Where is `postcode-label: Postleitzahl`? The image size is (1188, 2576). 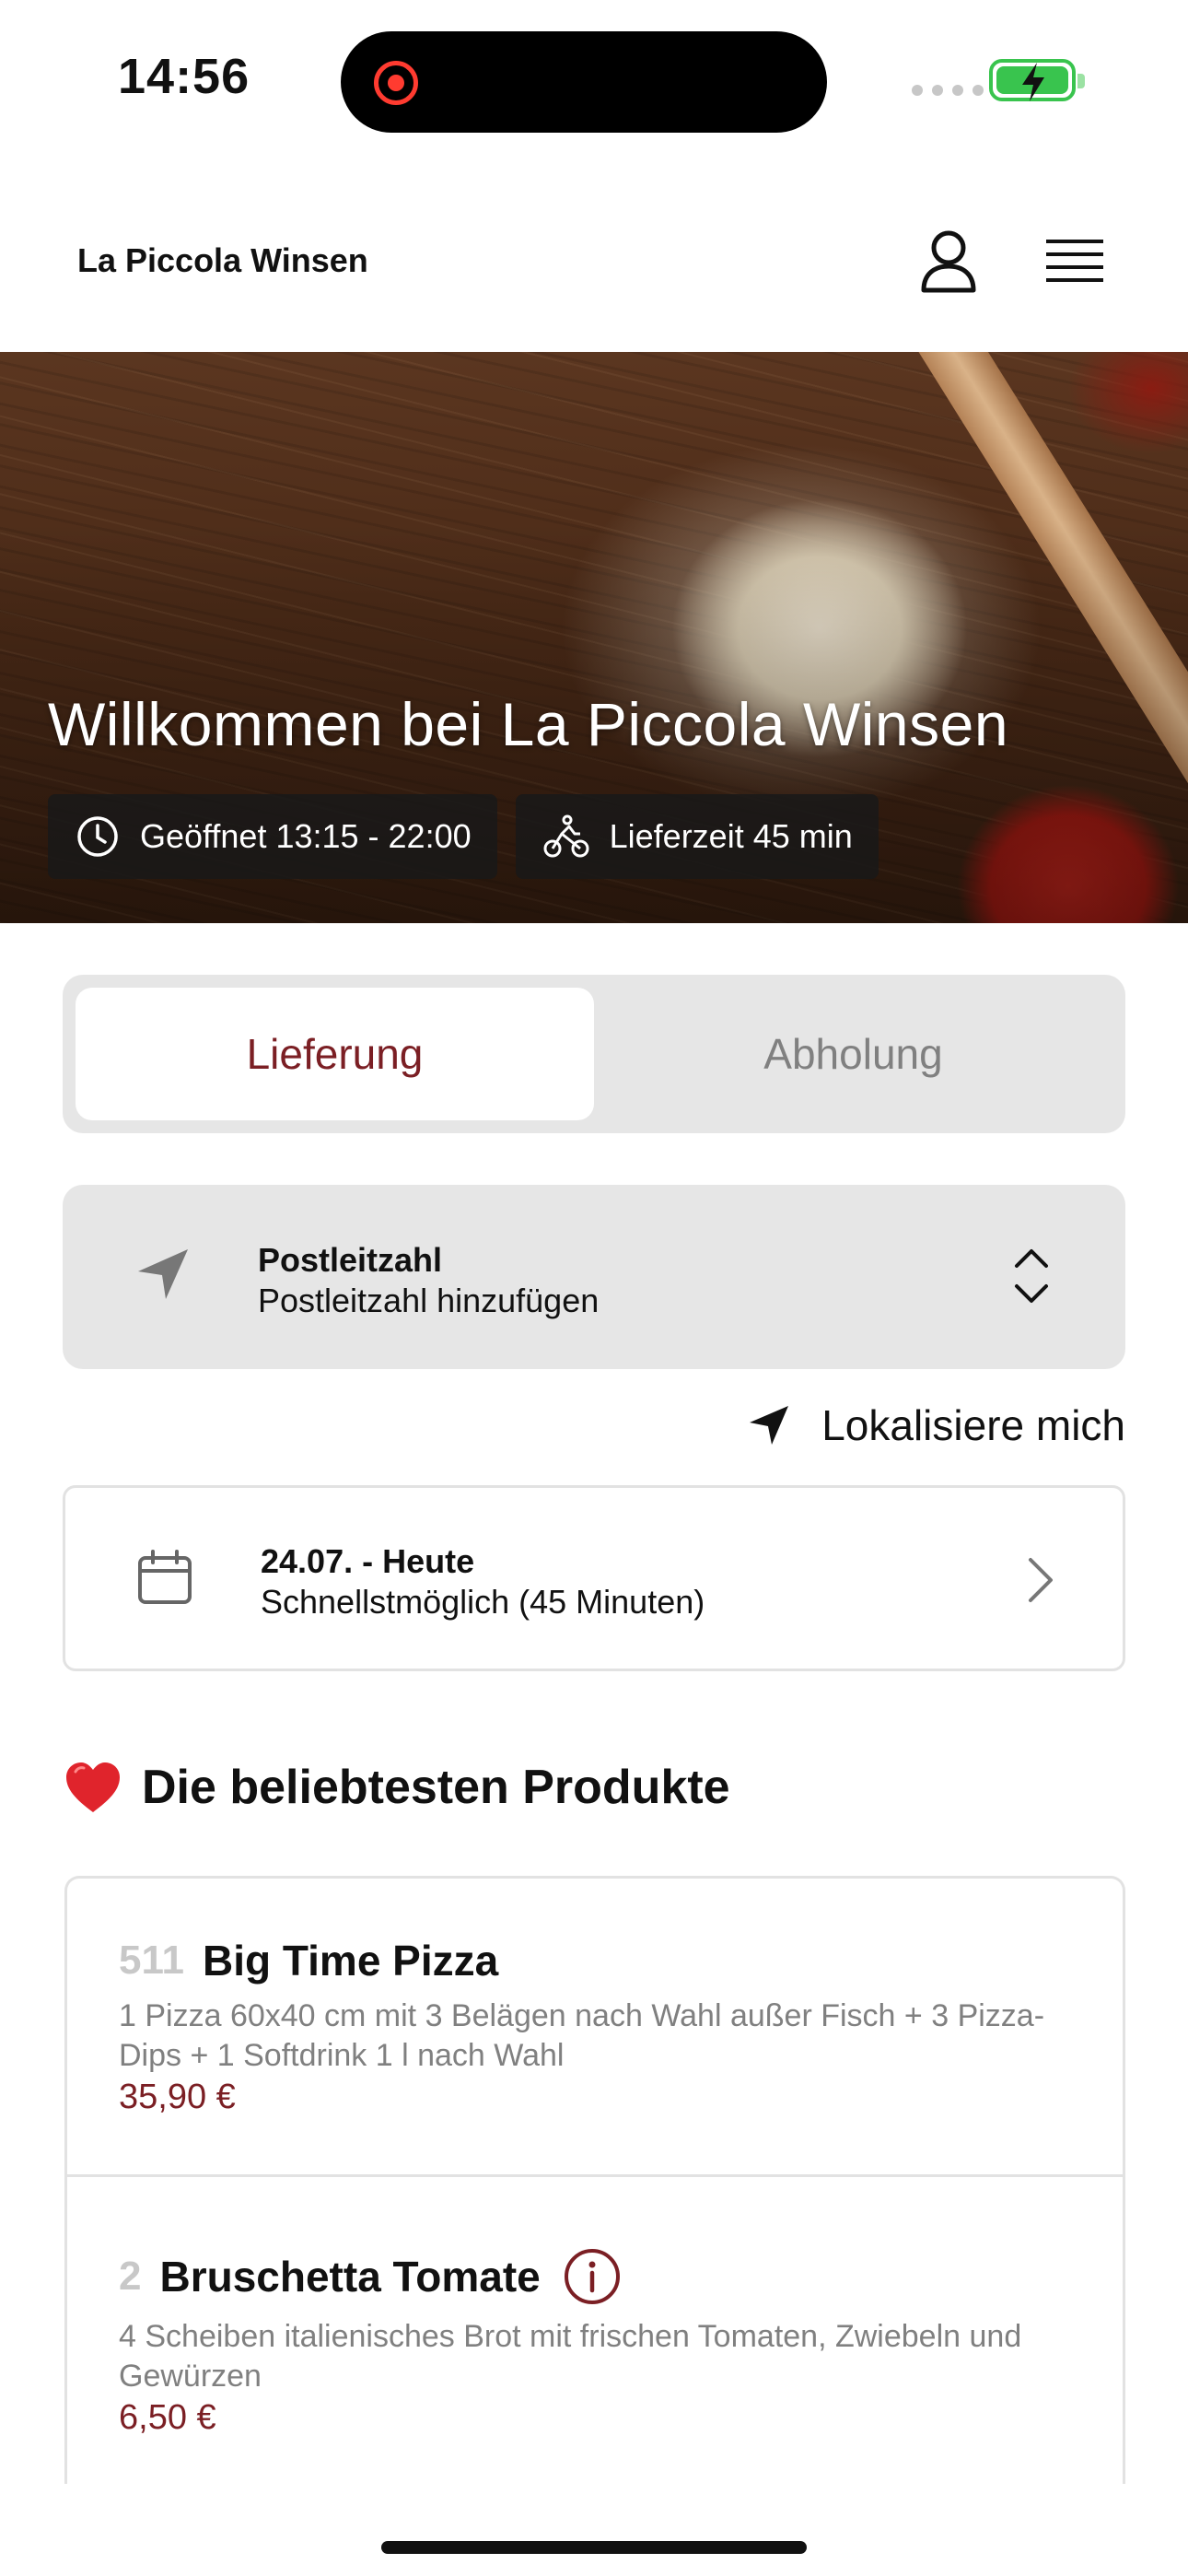 postcode-label: Postleitzahl is located at coordinates (350, 1260).